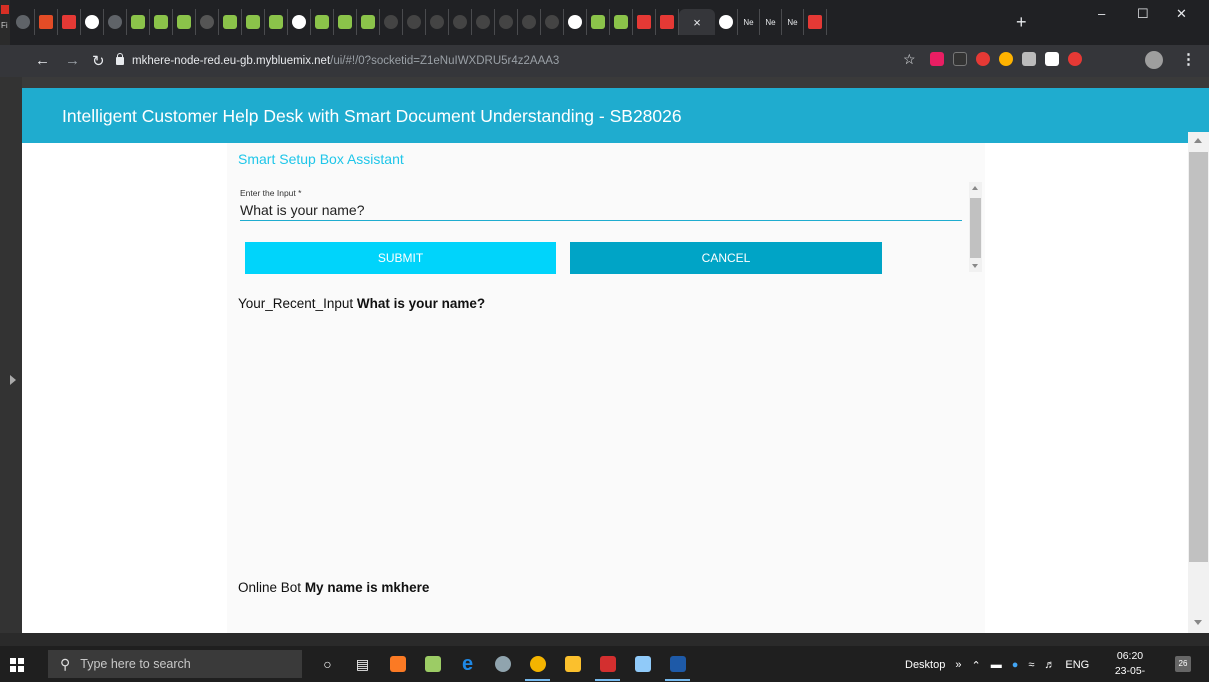 Image resolution: width=1209 pixels, height=682 pixels. I want to click on recent-input-value: What is your name?, so click(421, 303).